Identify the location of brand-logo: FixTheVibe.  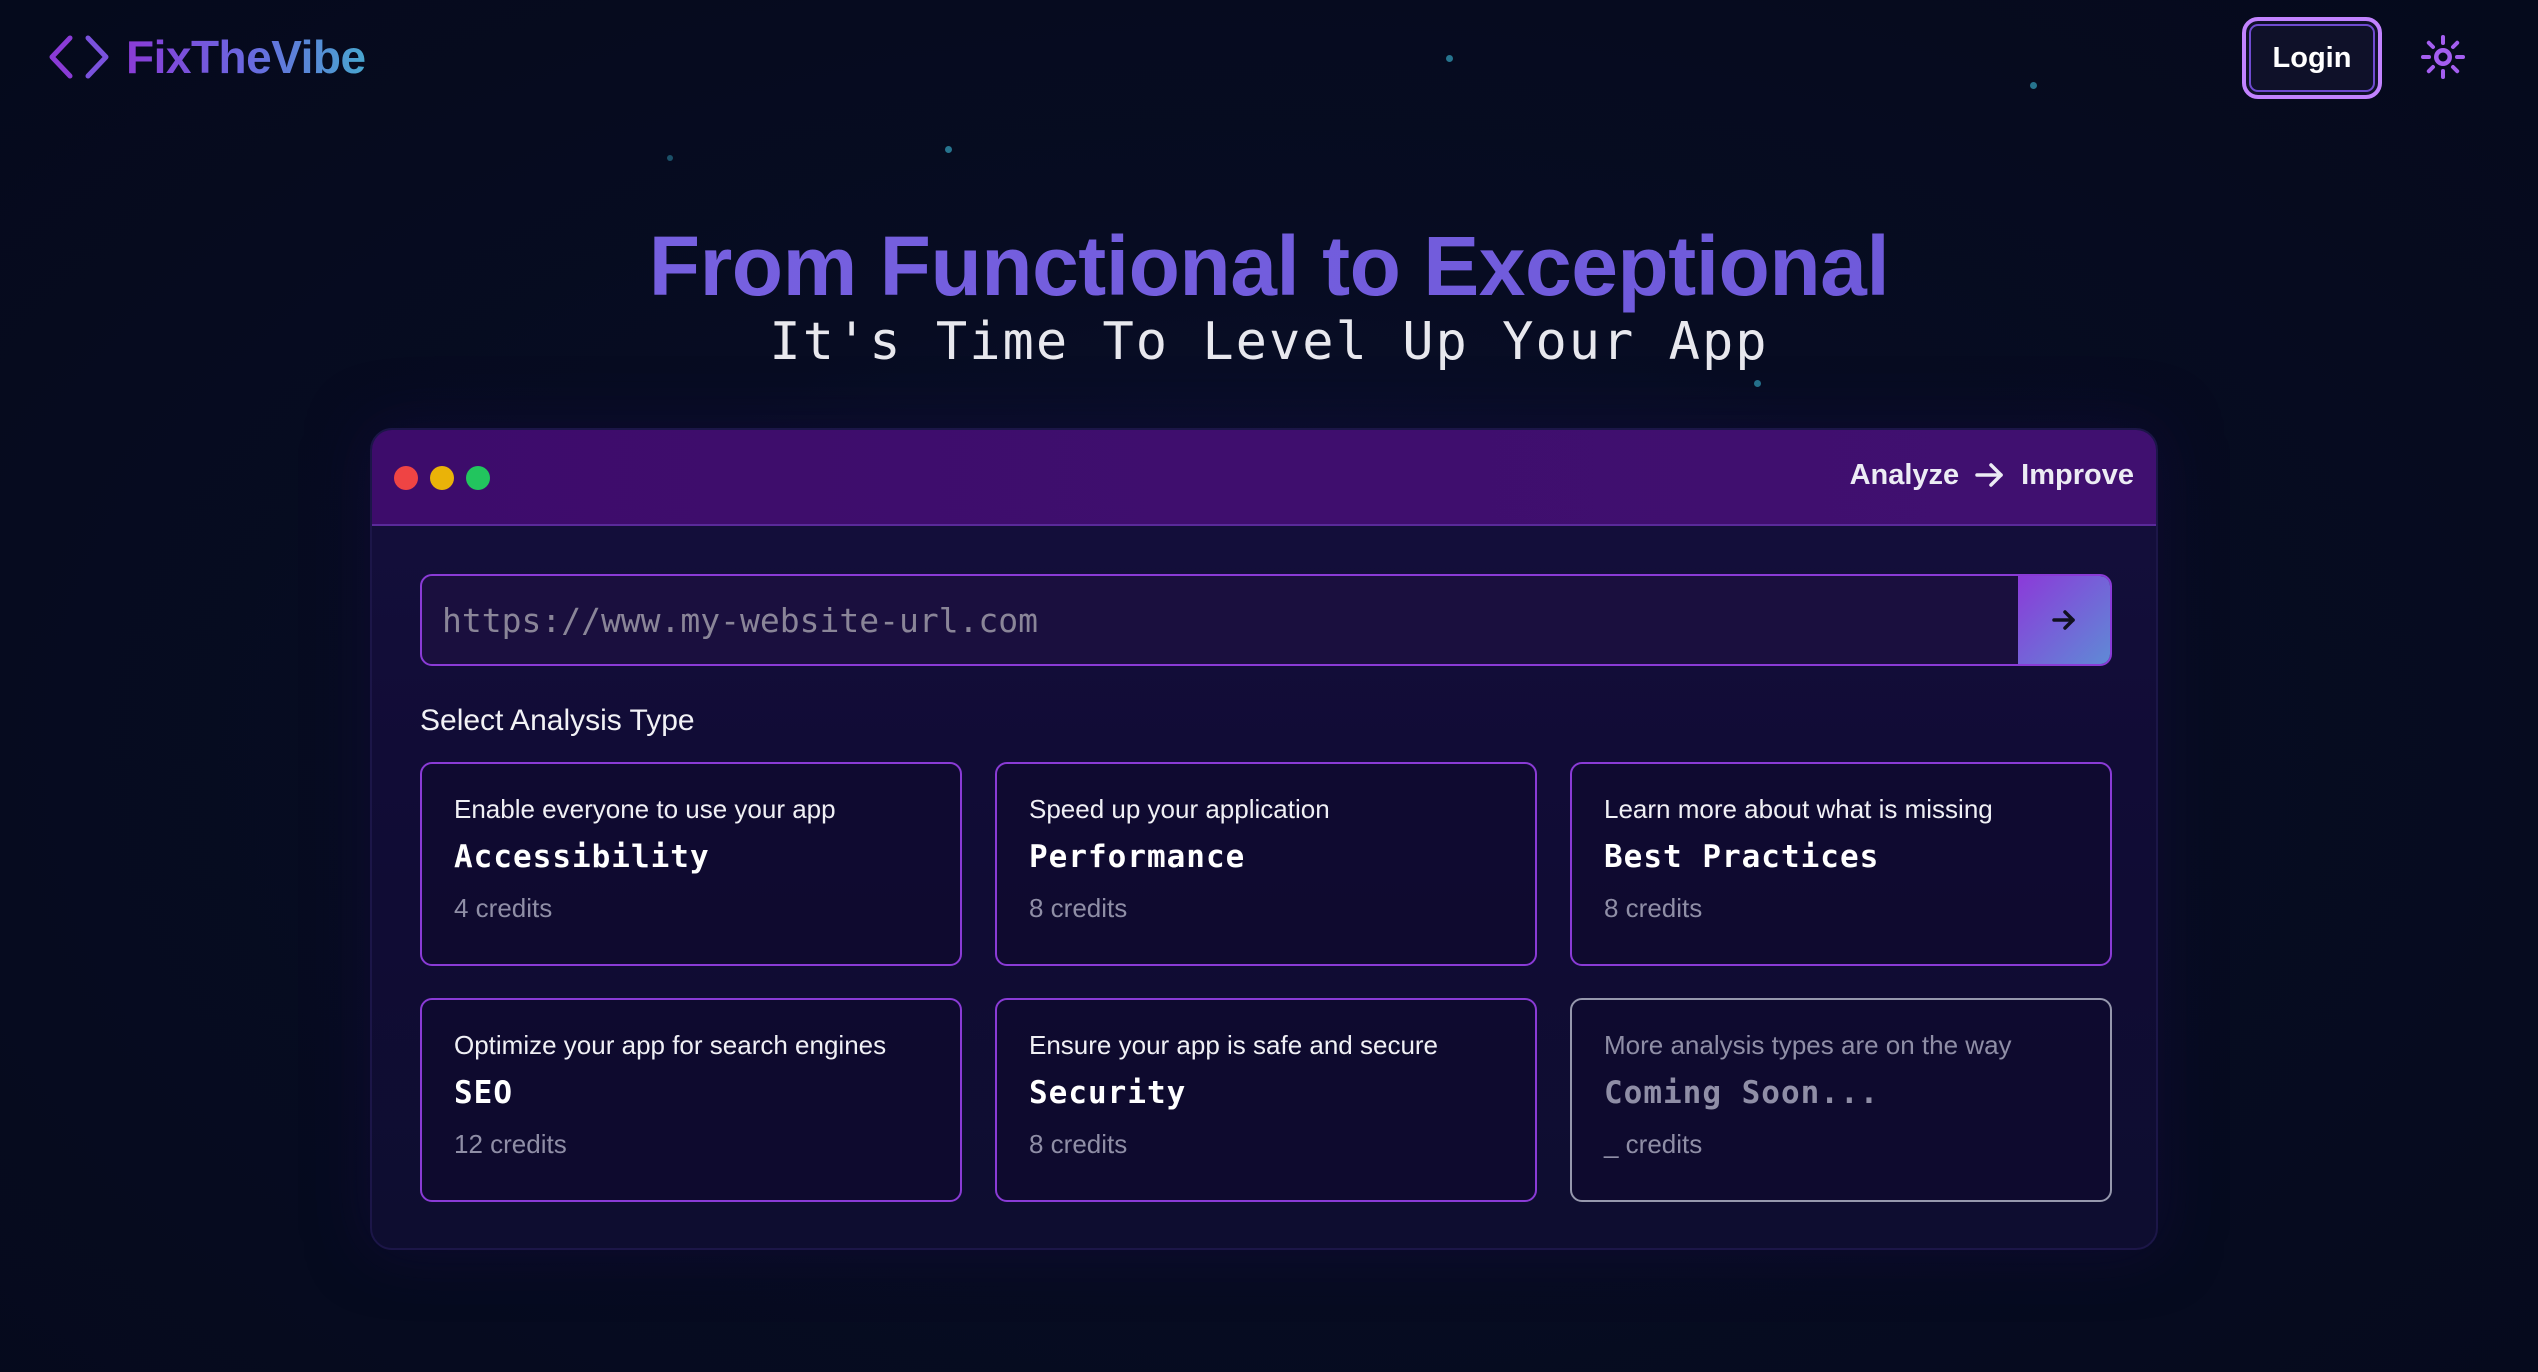
(207, 57).